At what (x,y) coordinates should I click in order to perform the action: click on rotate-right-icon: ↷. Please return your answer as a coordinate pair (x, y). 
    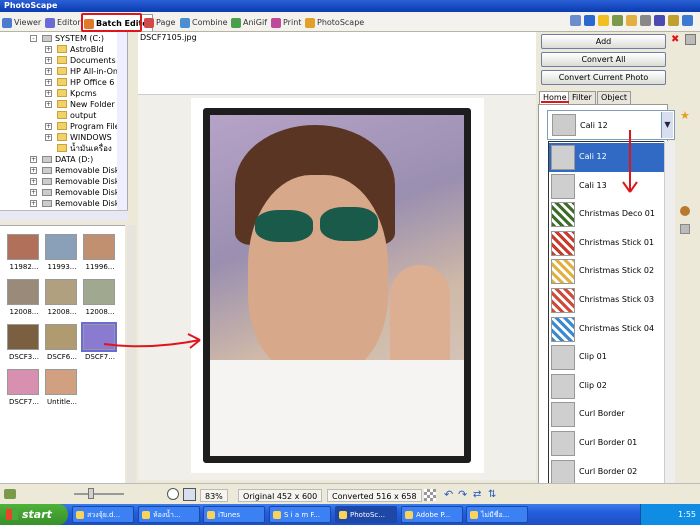
    Looking at the image, I should click on (464, 495).